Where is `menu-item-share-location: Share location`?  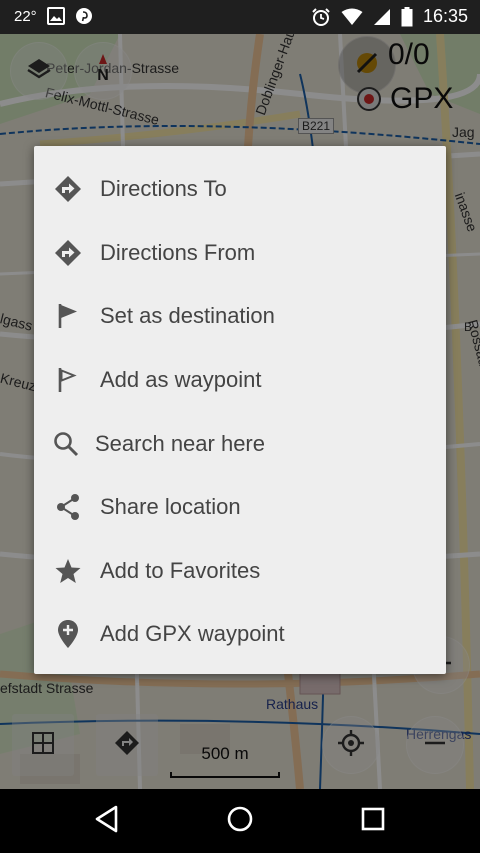 menu-item-share-location: Share location is located at coordinates (240, 507).